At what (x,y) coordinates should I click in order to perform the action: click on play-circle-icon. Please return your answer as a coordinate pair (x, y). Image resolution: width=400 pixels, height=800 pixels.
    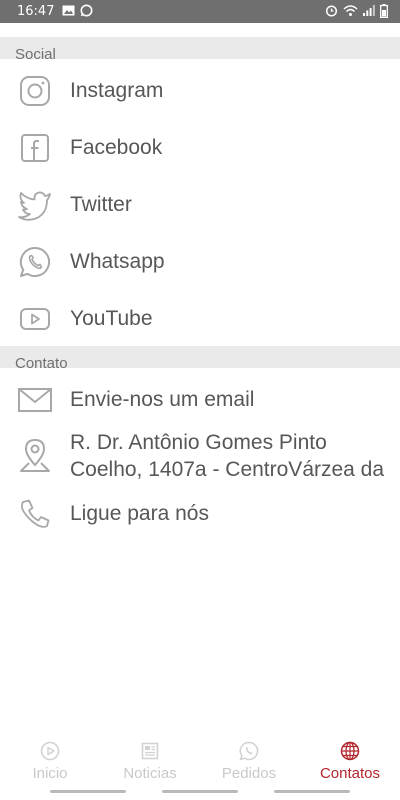
    Looking at the image, I should click on (50, 751).